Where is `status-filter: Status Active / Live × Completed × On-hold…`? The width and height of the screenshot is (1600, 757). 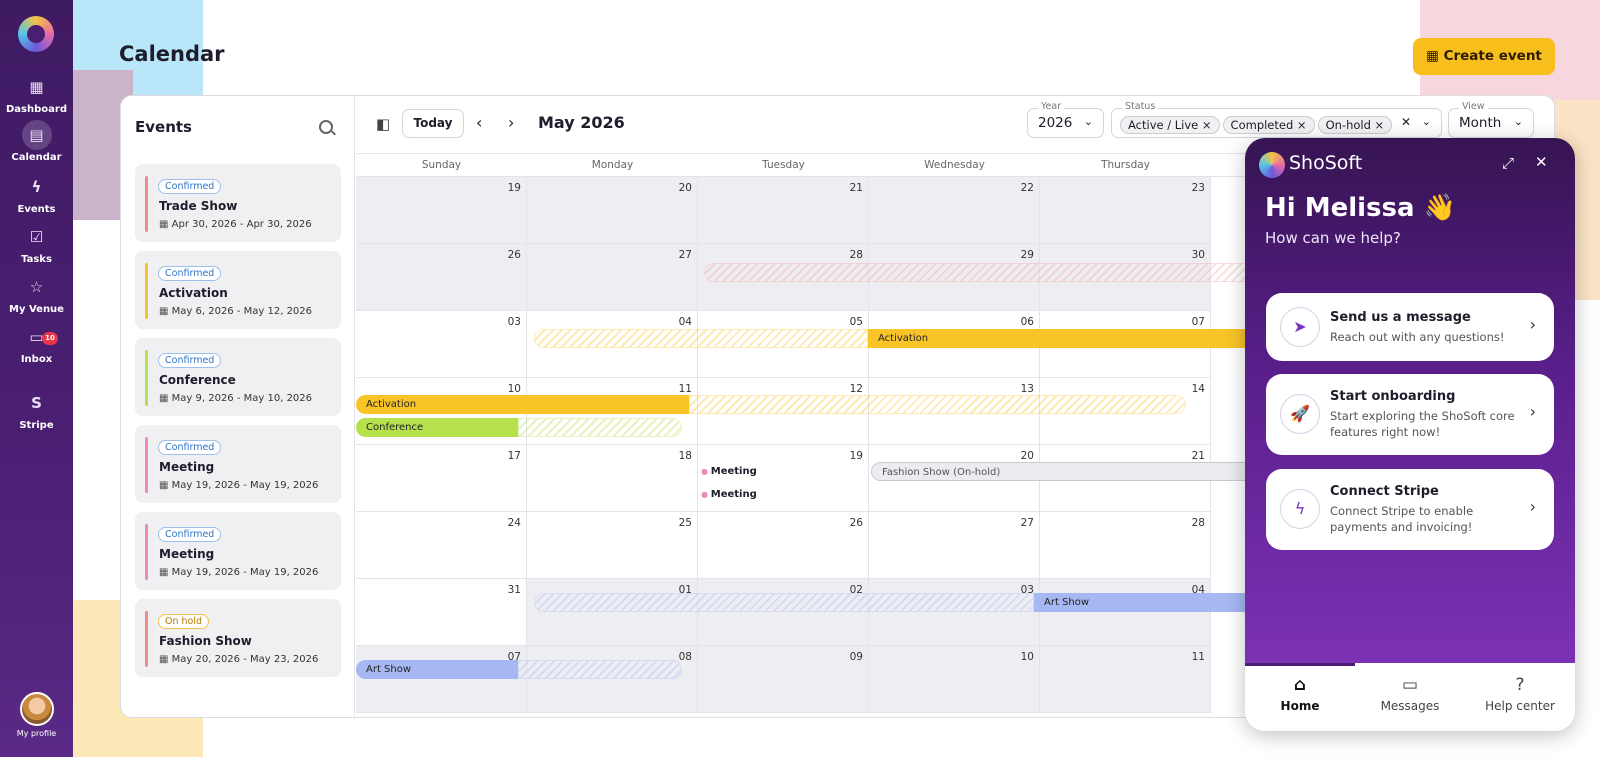 status-filter: Status Active / Live × Completed × On-hold… is located at coordinates (1276, 119).